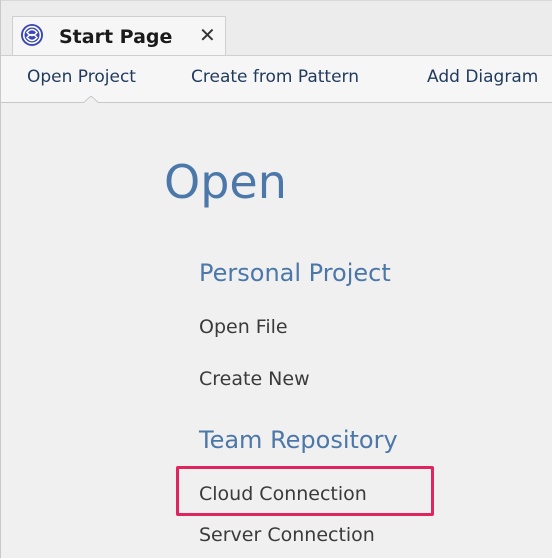 Image resolution: width=552 pixels, height=558 pixels. What do you see at coordinates (276, 28) in the screenshot?
I see `tab-strip: Start Page ✕` at bounding box center [276, 28].